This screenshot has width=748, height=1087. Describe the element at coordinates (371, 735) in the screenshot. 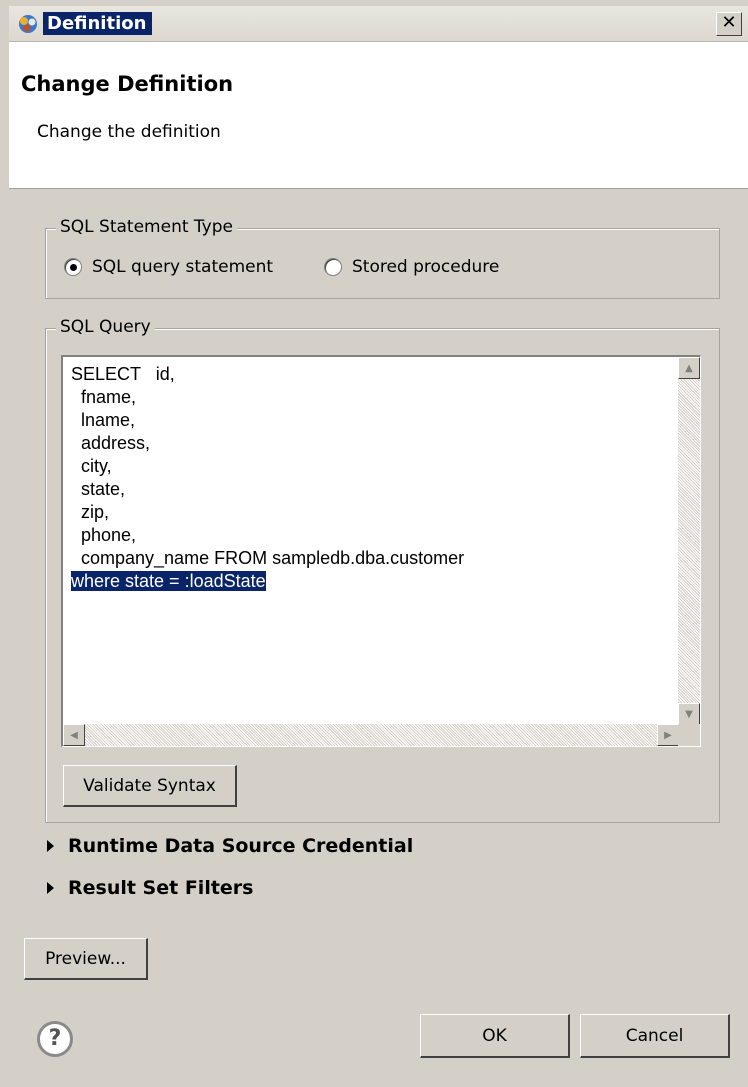

I see `horizontal-scrollbar: ◀ ▶` at that location.